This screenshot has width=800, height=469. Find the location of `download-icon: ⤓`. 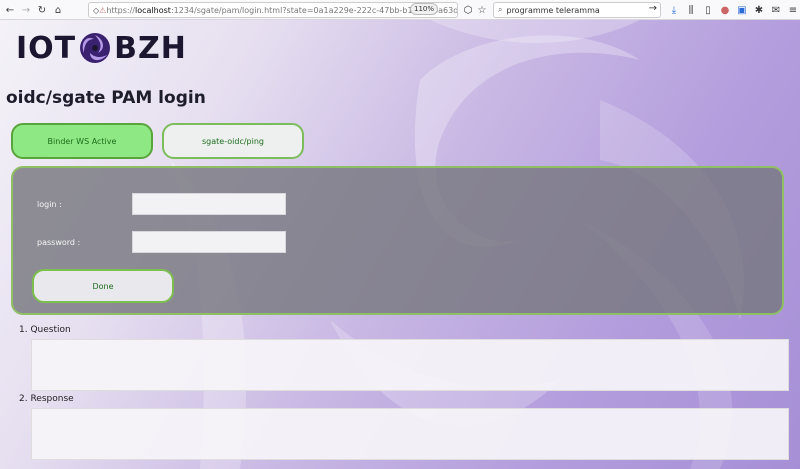

download-icon: ⤓ is located at coordinates (674, 10).